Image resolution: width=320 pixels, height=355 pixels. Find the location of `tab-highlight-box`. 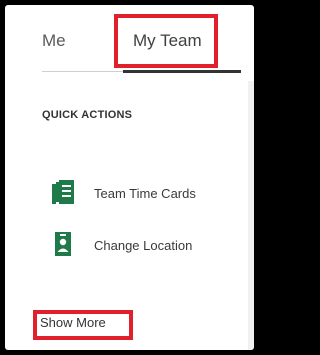

tab-highlight-box is located at coordinates (166, 41).